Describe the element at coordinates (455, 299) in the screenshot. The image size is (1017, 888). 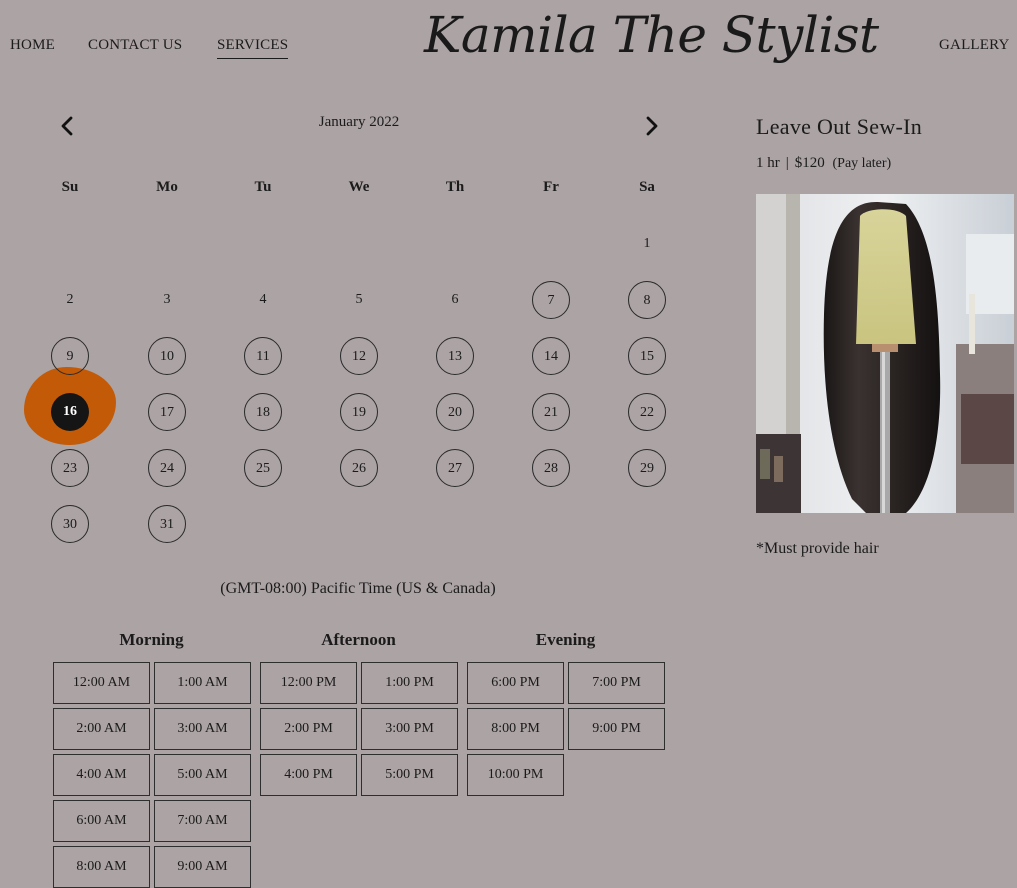
I see `calendar-day: 6` at that location.